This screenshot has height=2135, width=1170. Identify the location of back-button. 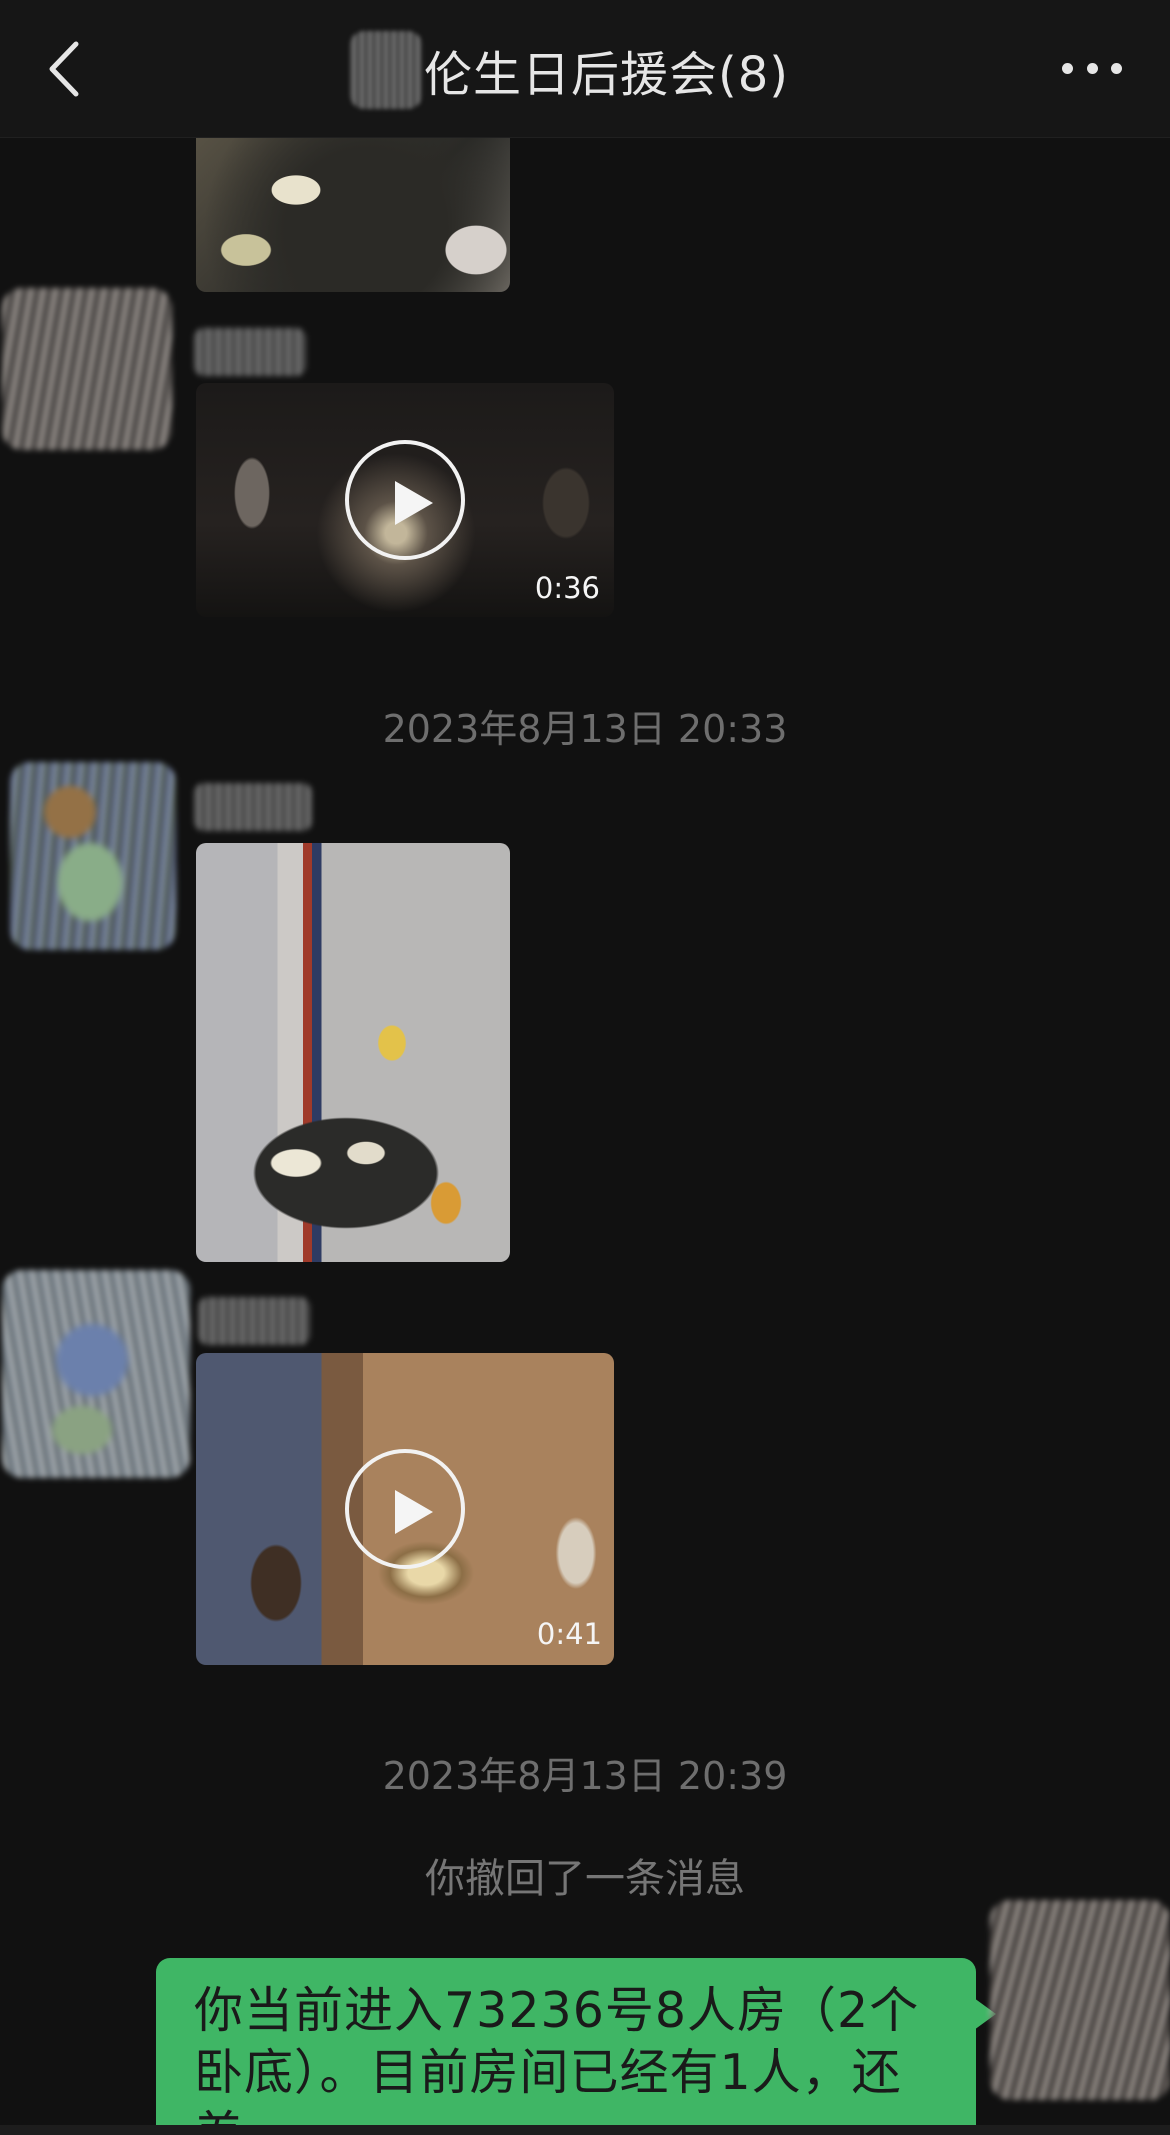
(65, 69).